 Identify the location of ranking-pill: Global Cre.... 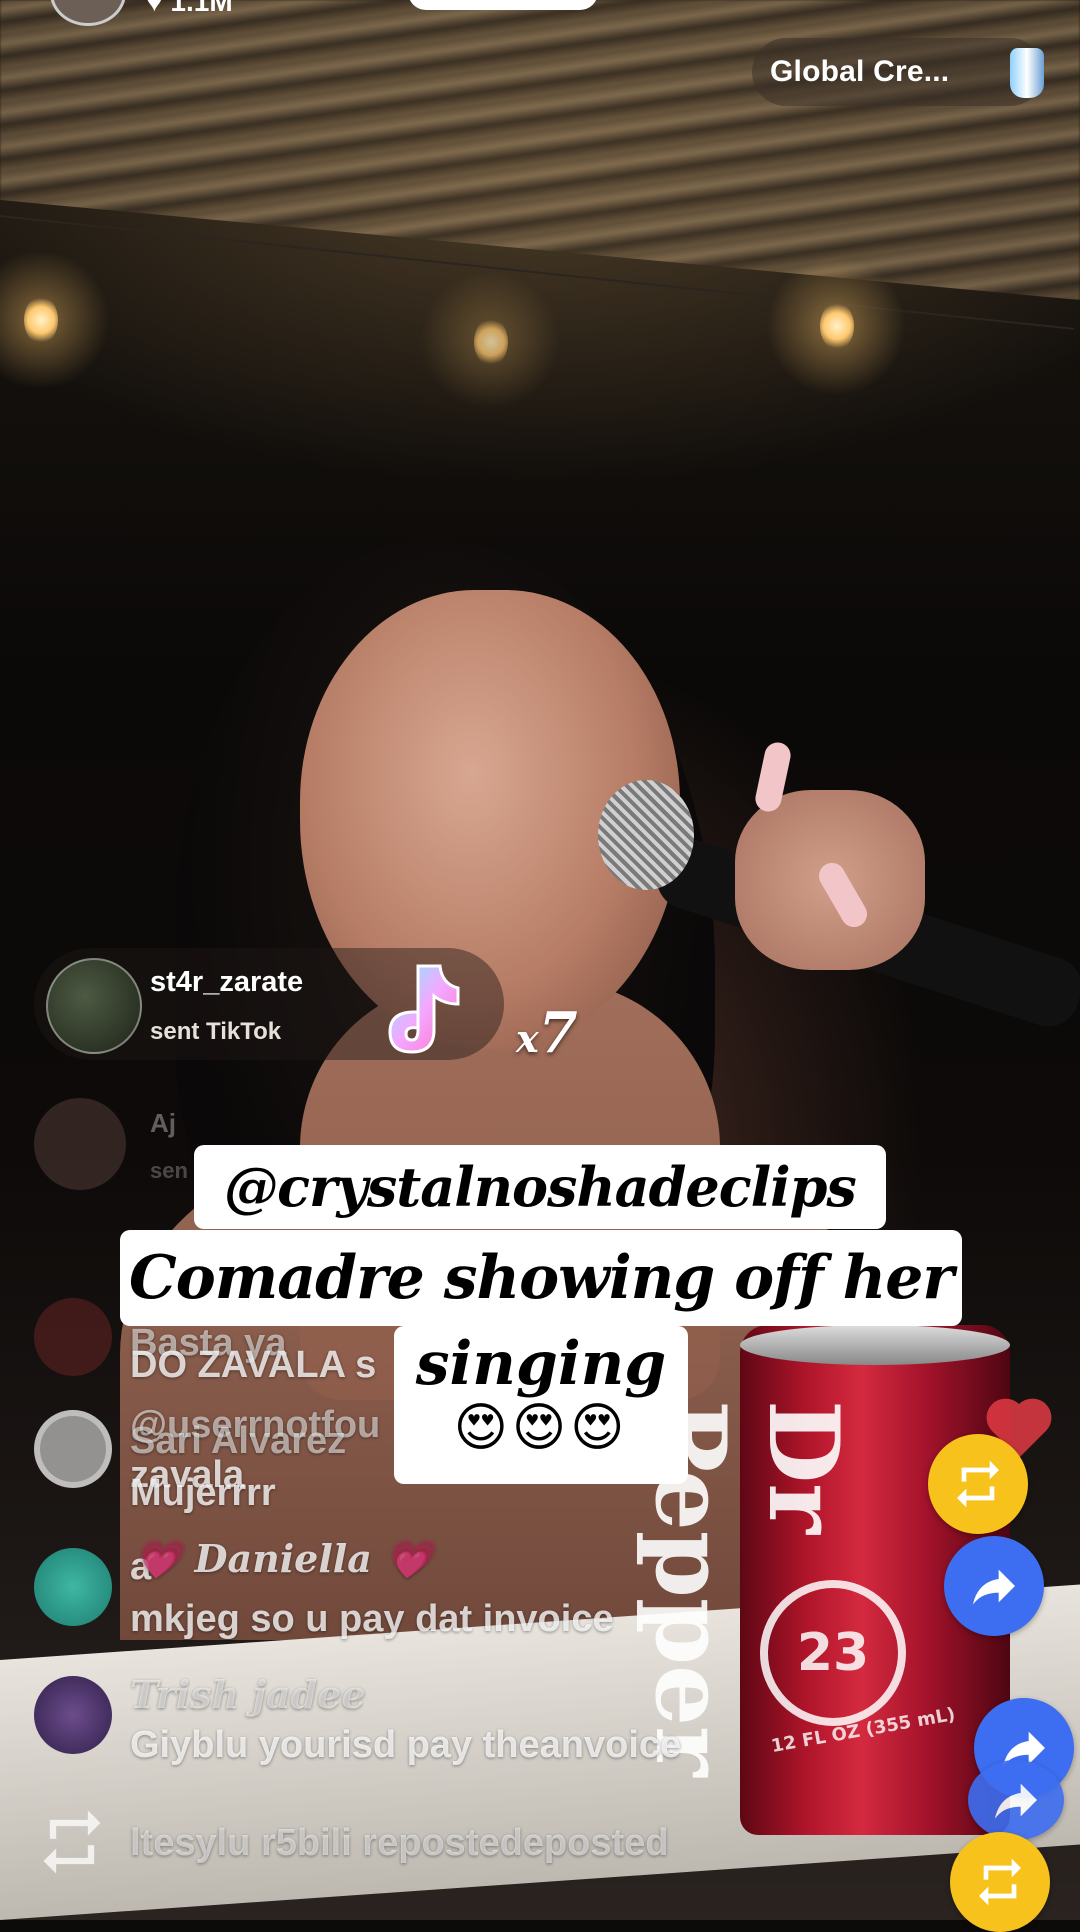
(898, 72).